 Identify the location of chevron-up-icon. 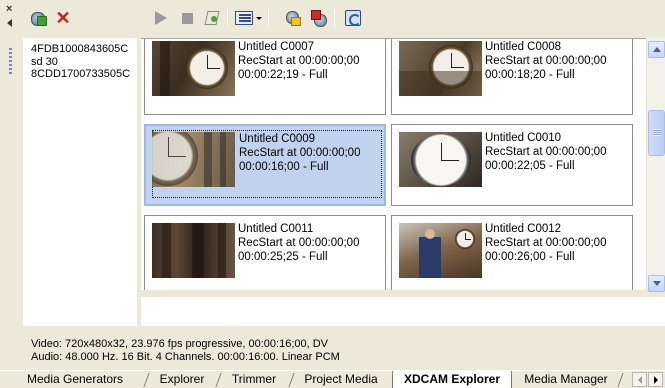
(656, 49).